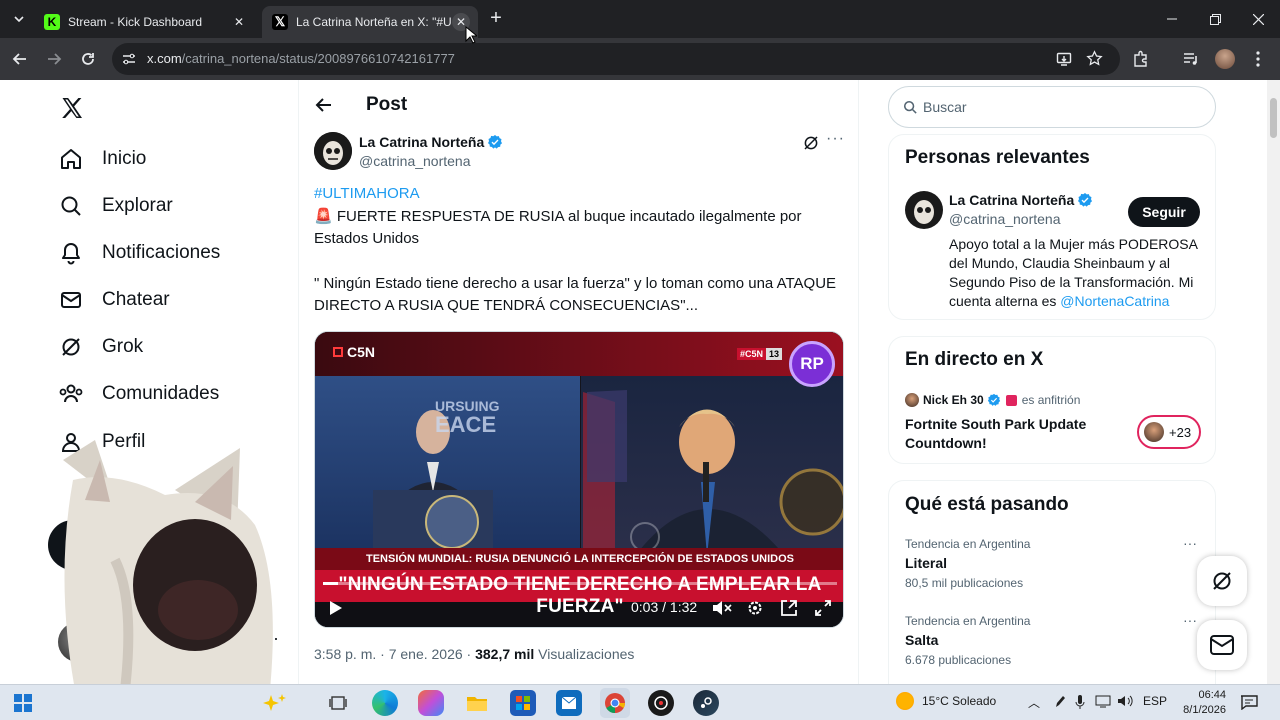  Describe the element at coordinates (1249, 702) in the screenshot. I see `notification-icon` at that location.